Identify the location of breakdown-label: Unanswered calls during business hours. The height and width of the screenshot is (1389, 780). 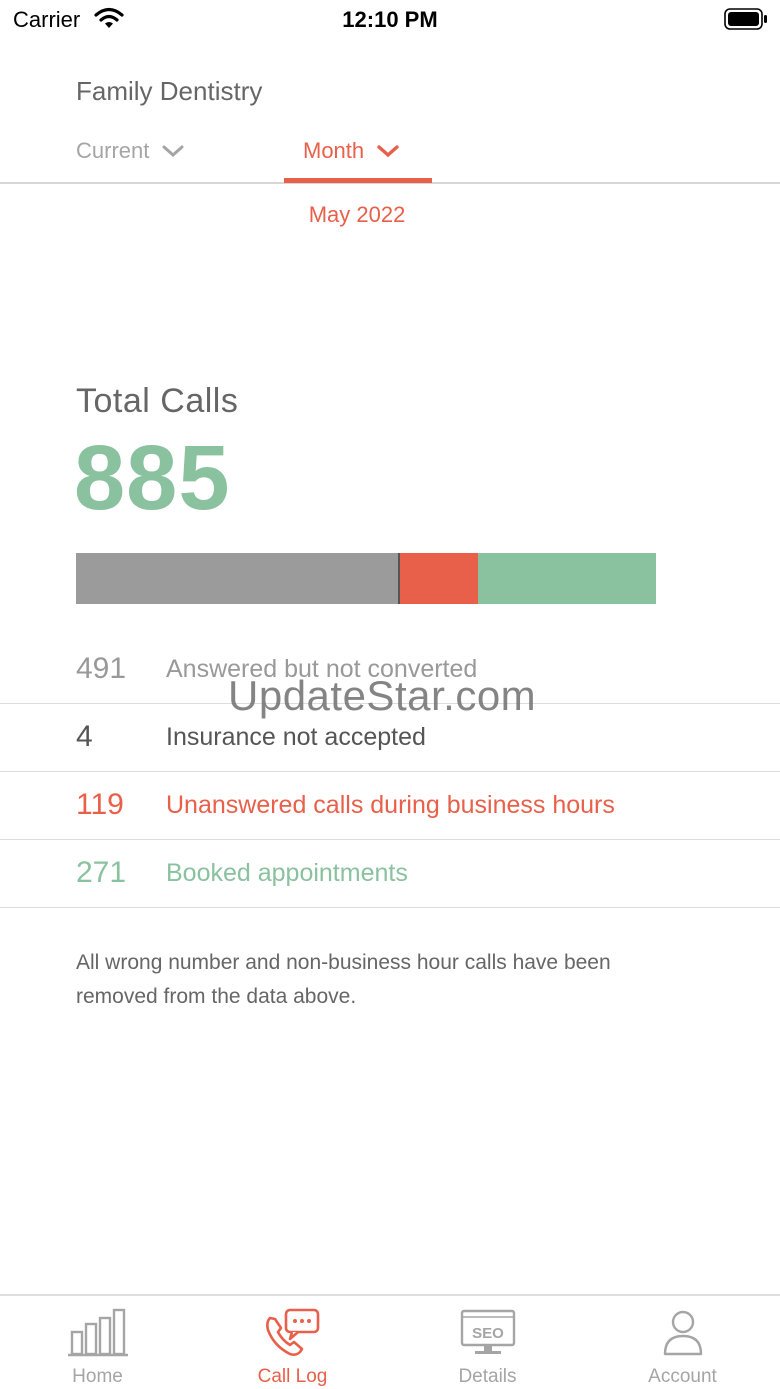
(390, 805).